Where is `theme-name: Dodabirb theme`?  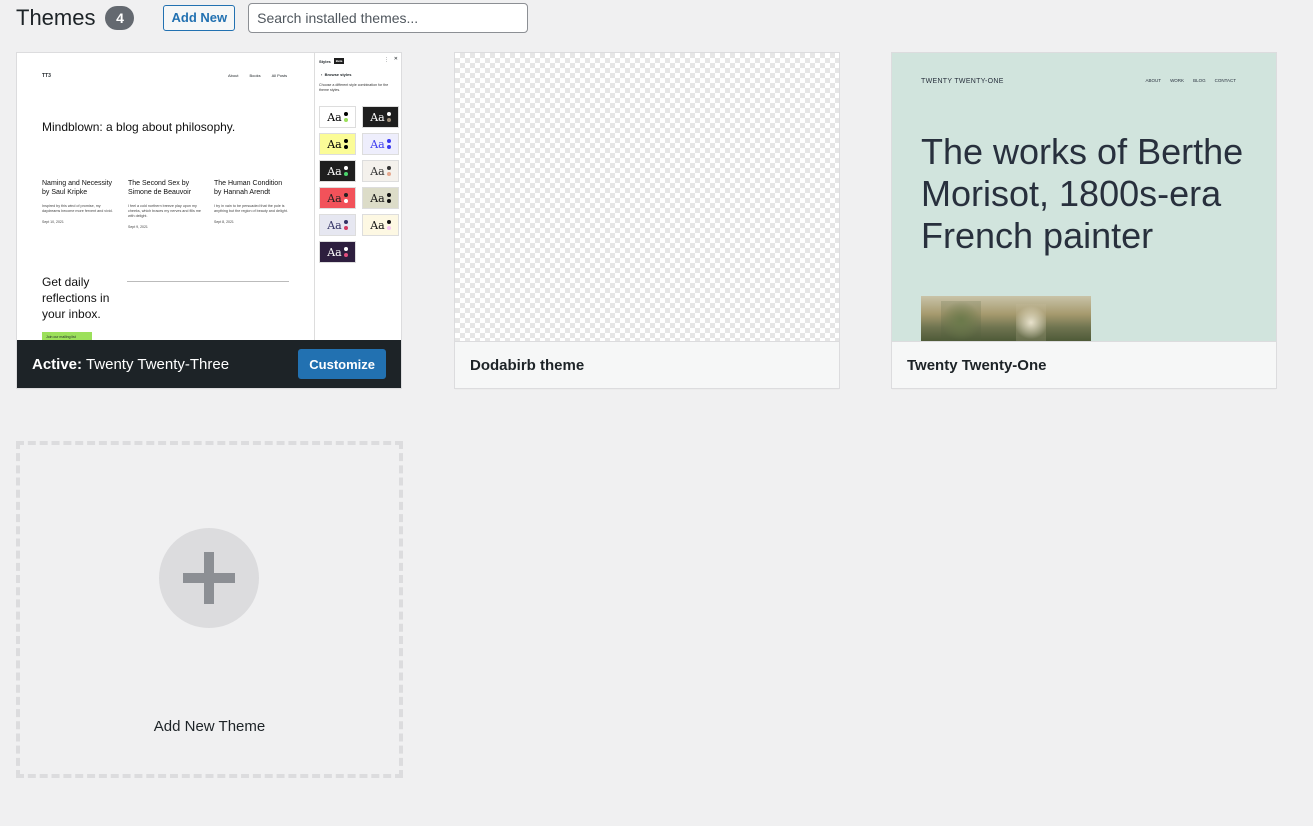 theme-name: Dodabirb theme is located at coordinates (527, 365).